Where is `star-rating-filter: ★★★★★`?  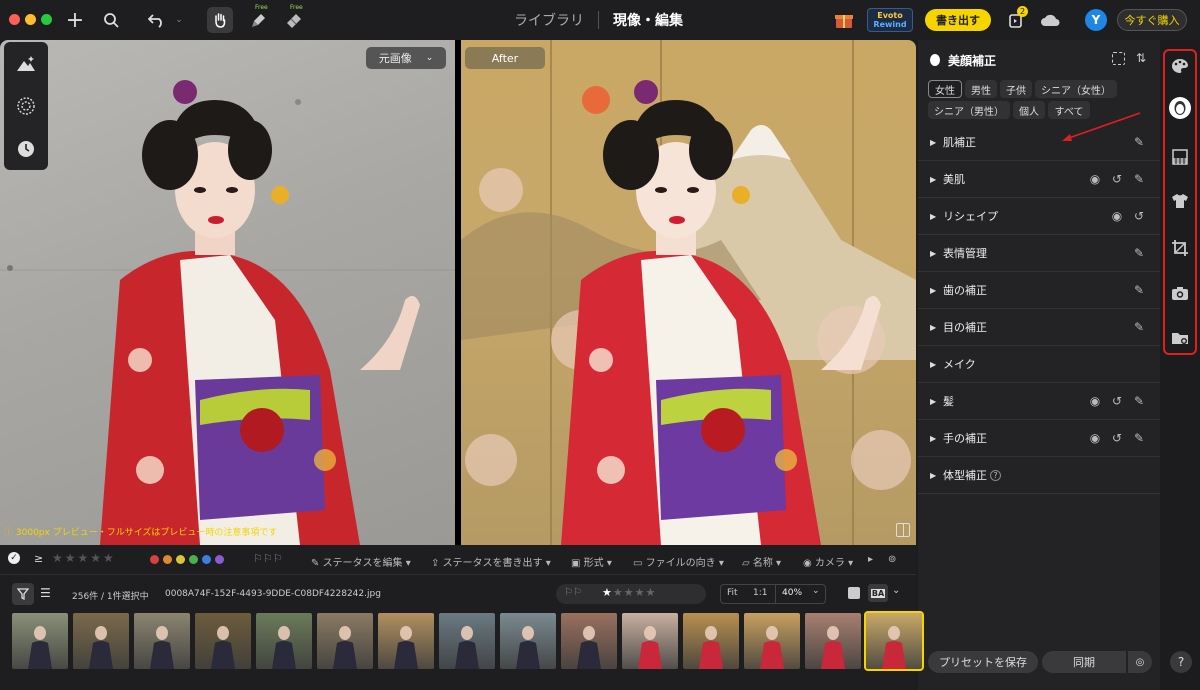
star-rating-filter: ★★★★★ is located at coordinates (84, 558).